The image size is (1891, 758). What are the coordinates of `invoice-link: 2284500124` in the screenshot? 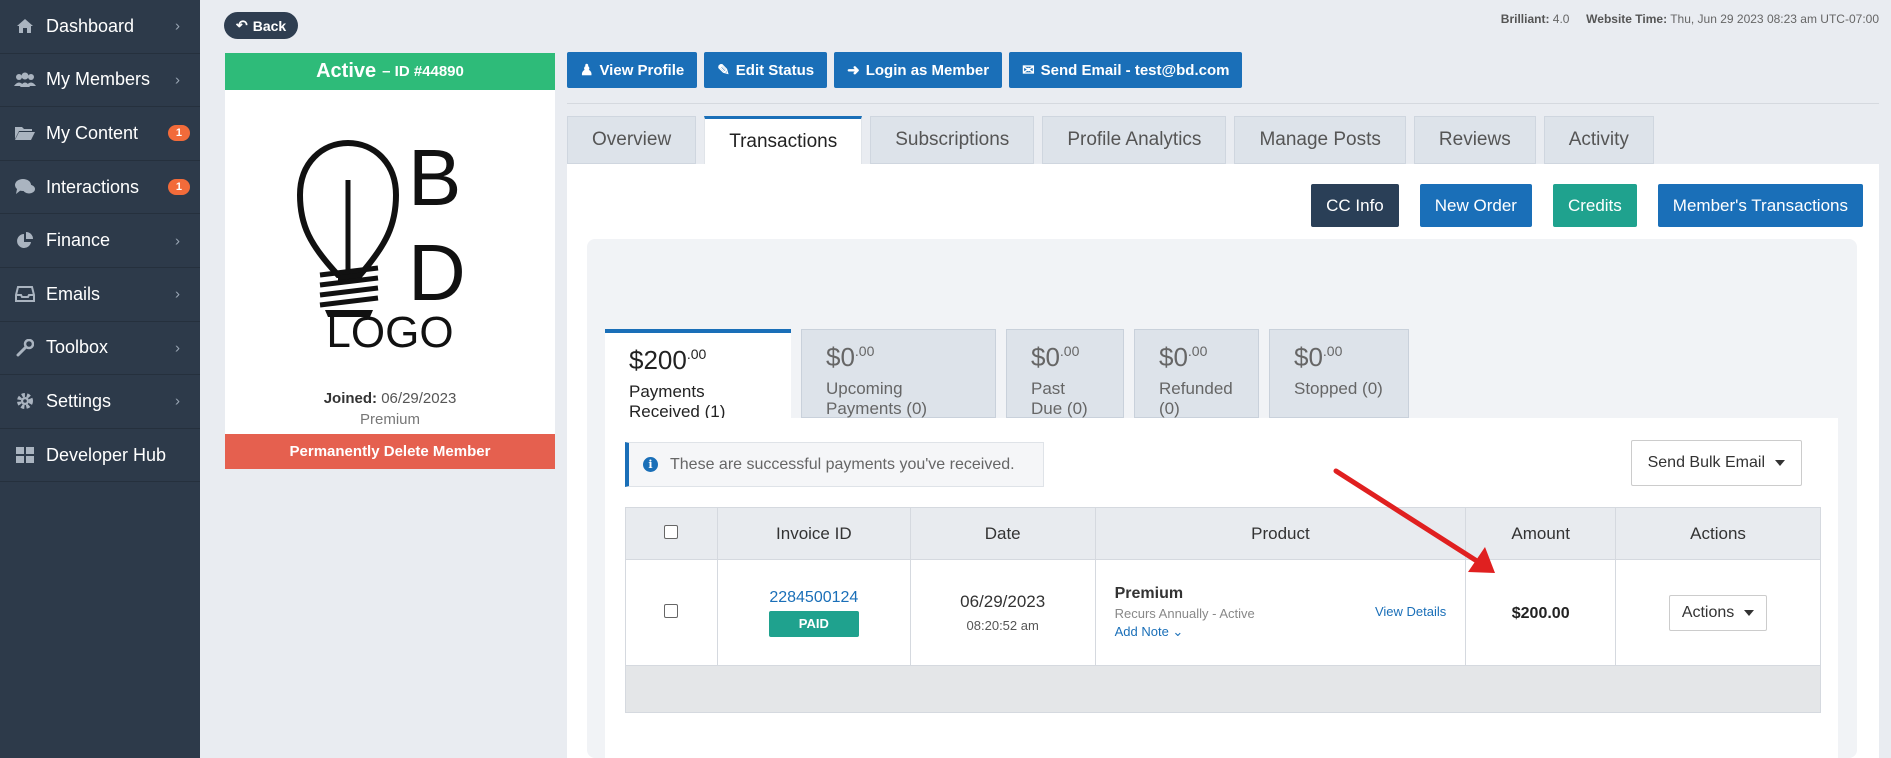 It's located at (814, 598).